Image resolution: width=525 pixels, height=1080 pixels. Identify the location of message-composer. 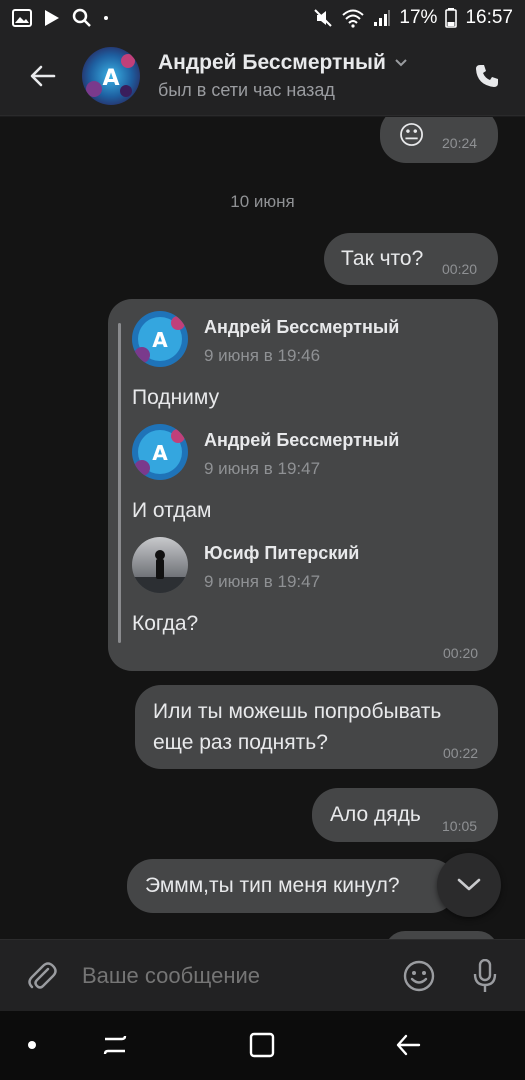
(262, 975).